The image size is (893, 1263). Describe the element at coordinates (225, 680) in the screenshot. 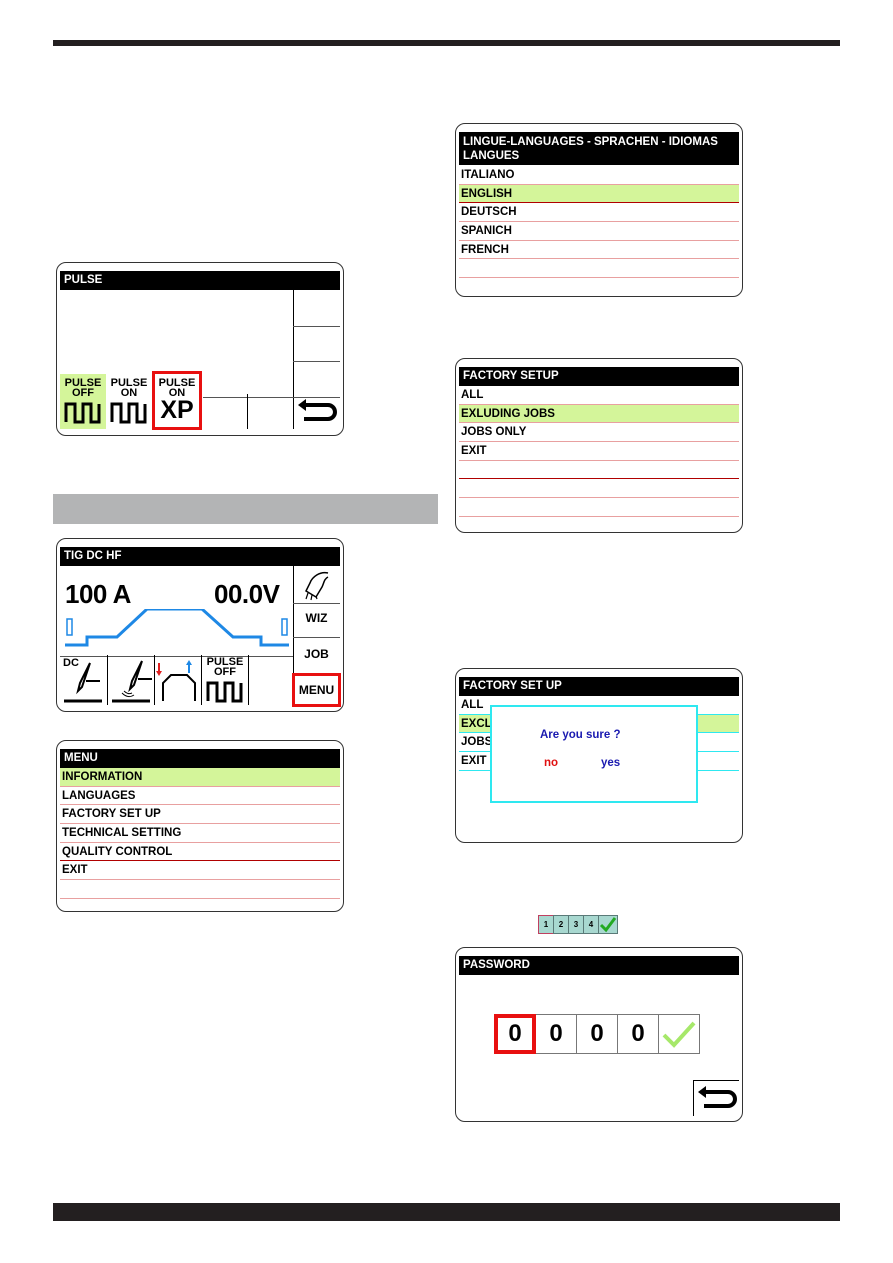

I see `pulse-off-tile: PULSE OFF` at that location.